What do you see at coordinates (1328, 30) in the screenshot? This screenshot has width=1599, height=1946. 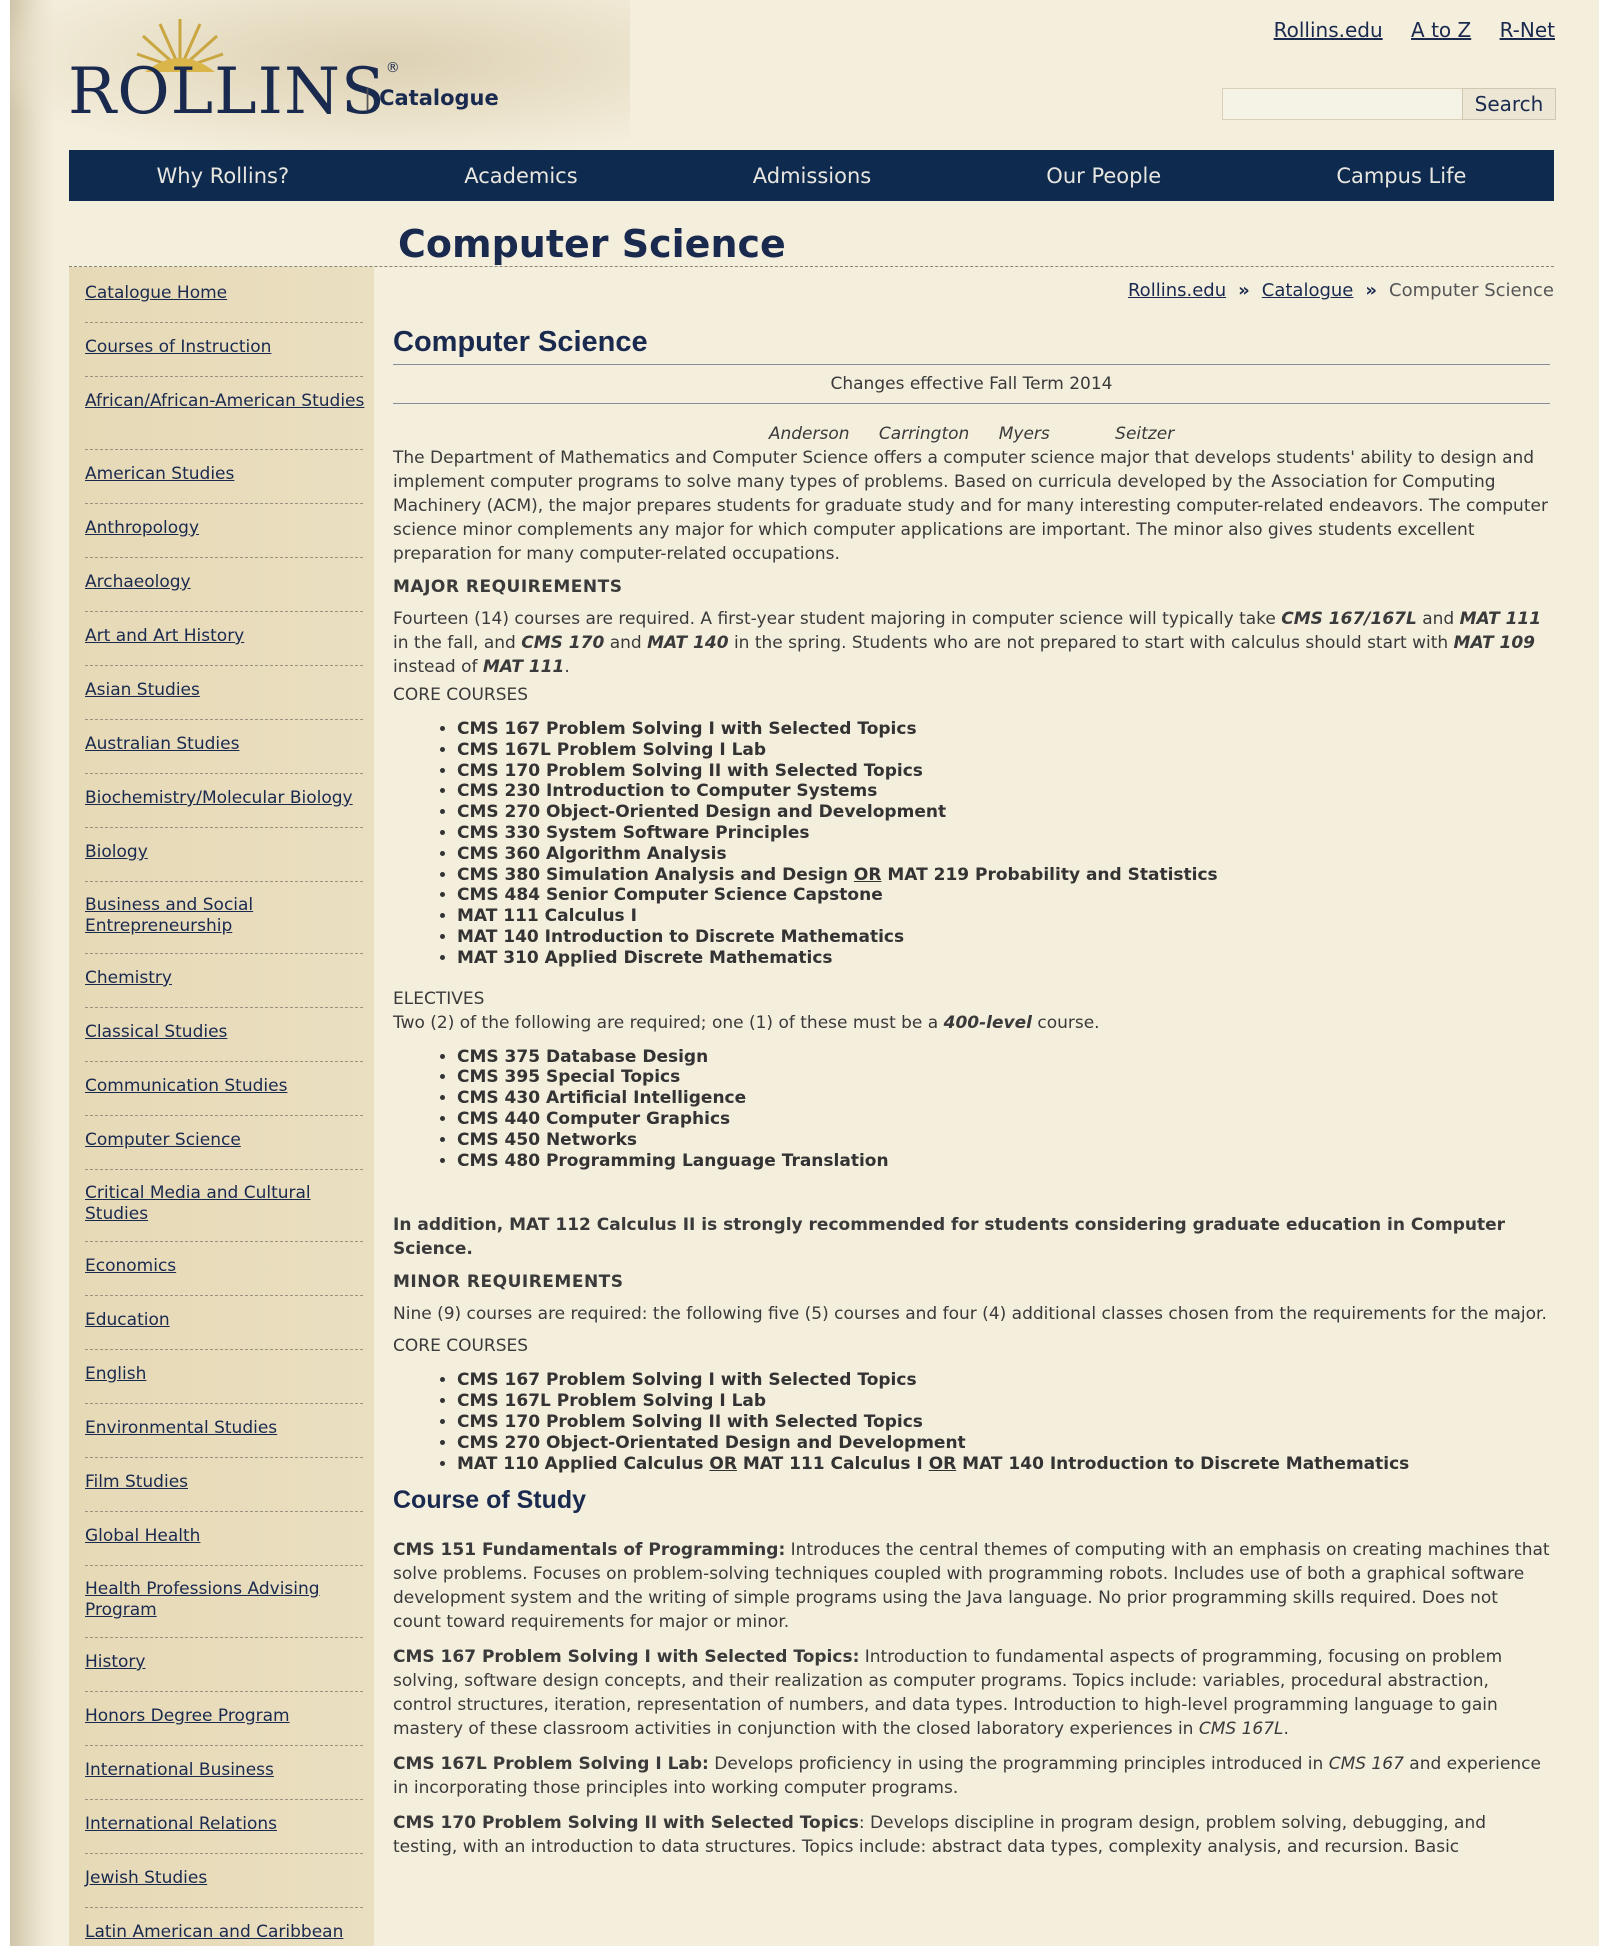 I see `link-rollins-edu: Rollins.edu` at bounding box center [1328, 30].